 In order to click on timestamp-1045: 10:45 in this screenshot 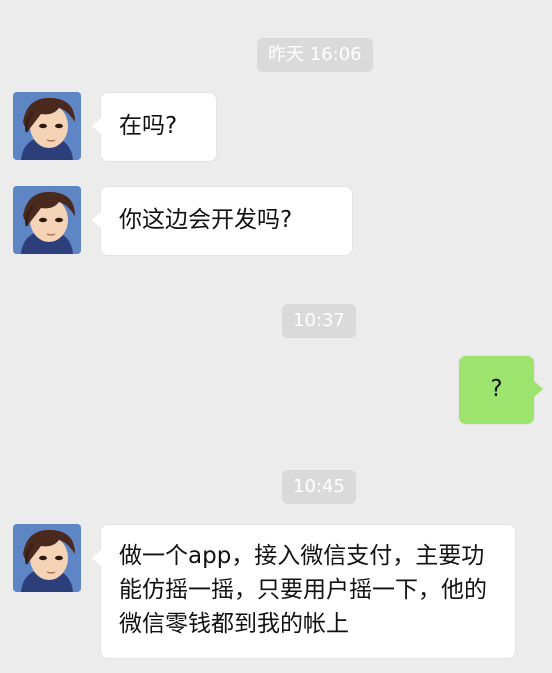, I will do `click(319, 487)`.